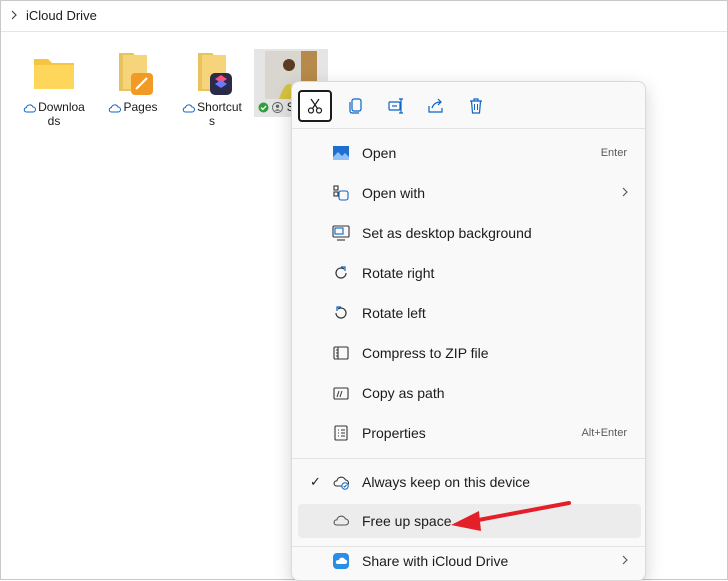 This screenshot has height=581, width=728. What do you see at coordinates (469, 193) in the screenshot?
I see `menu-item-open-with: Open with` at bounding box center [469, 193].